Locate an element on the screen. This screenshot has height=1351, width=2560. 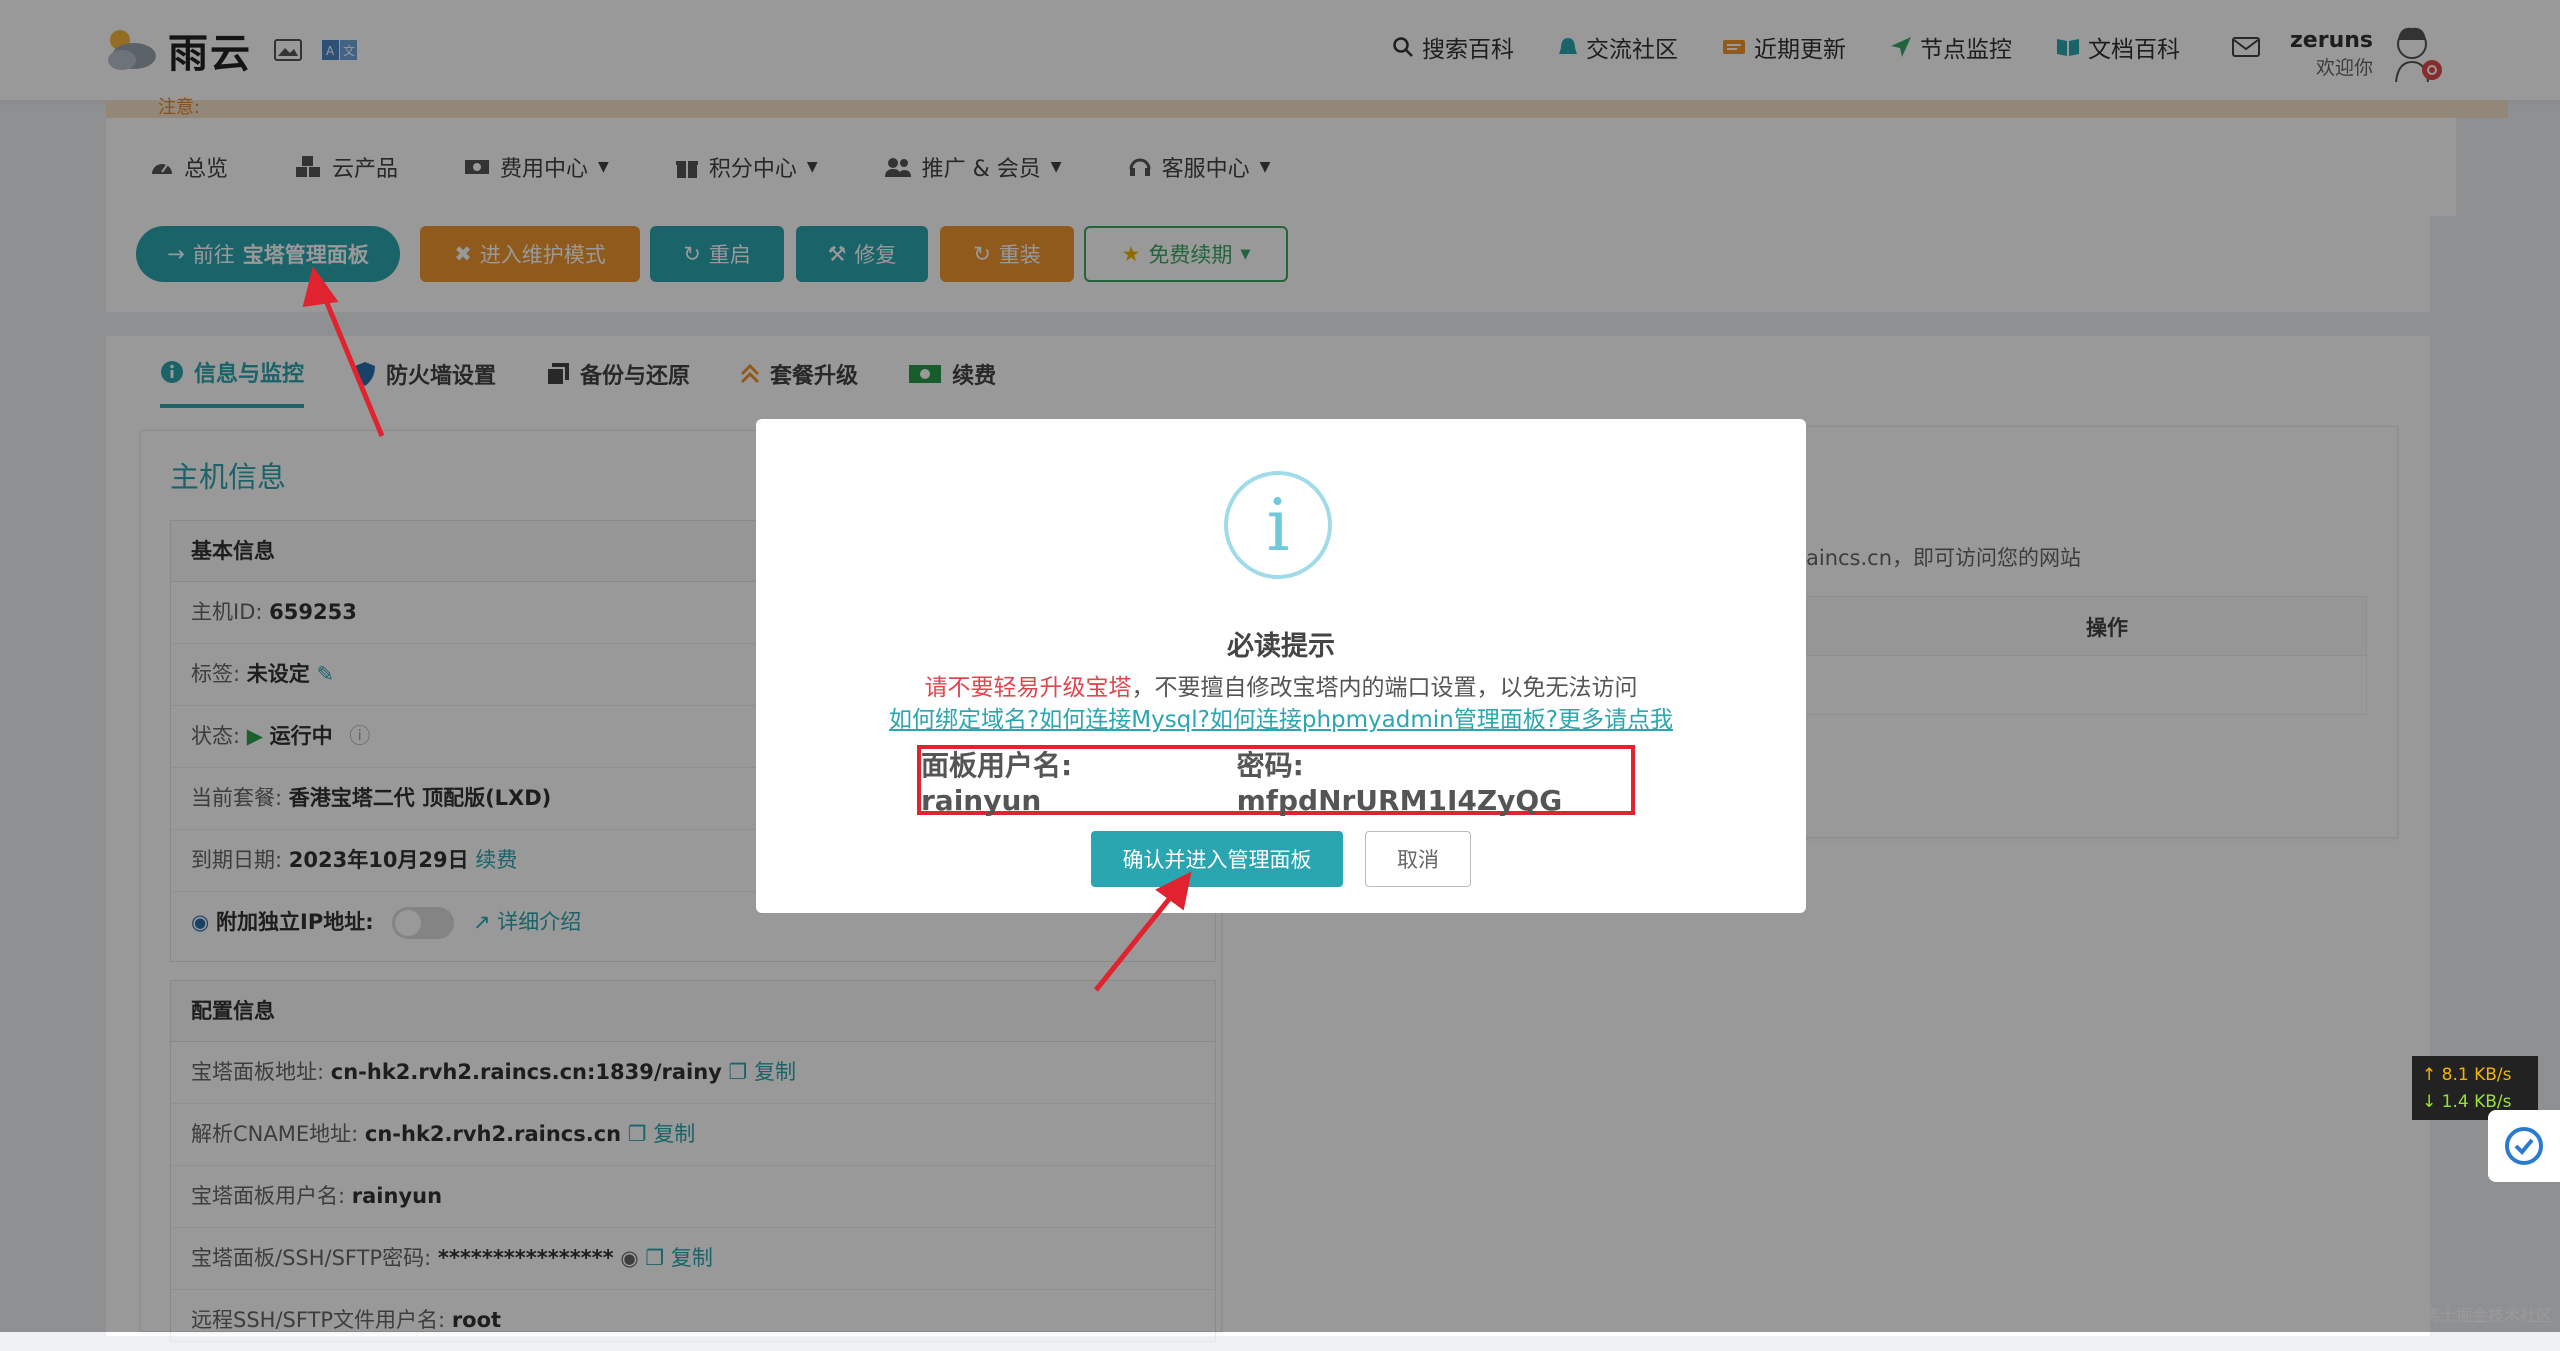
watermark: @稀土掘金技术社区 is located at coordinates (2479, 1315).